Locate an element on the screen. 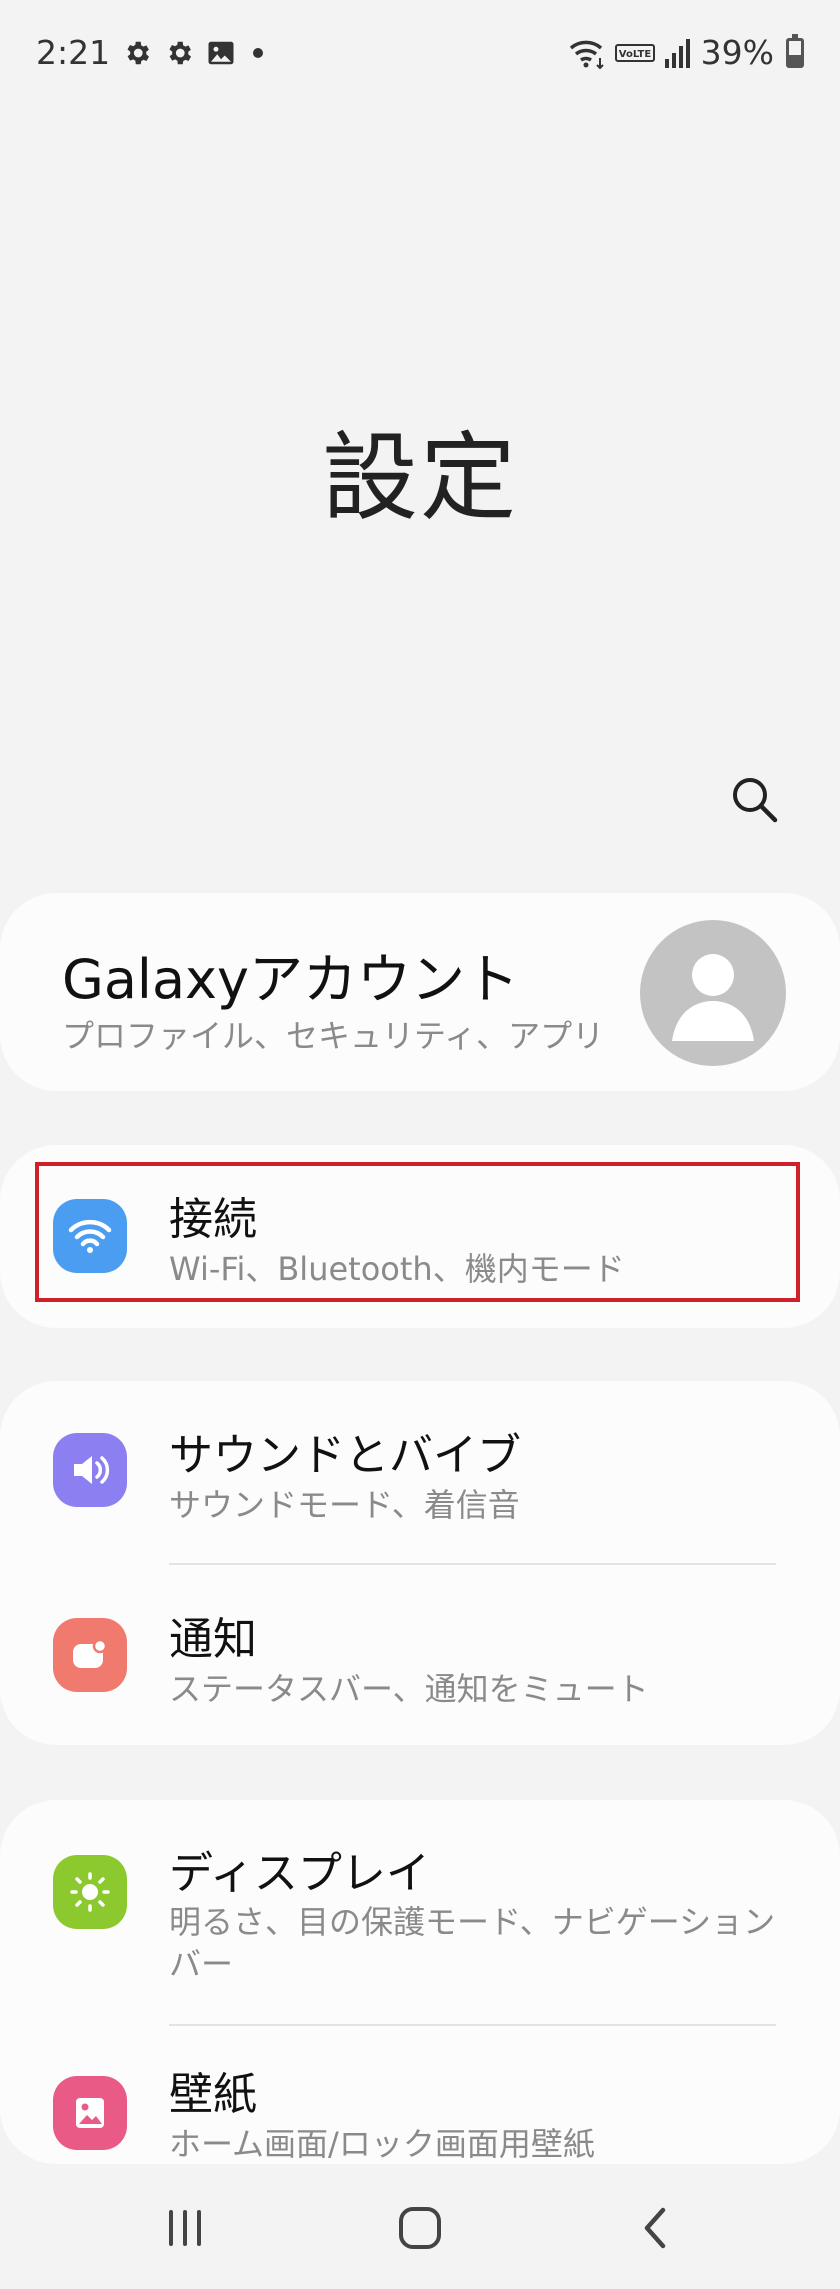 The image size is (840, 2289). settings-item-wallpaper: 壁紙 ホーム画面/ロック画面用壁紙 is located at coordinates (420, 2094).